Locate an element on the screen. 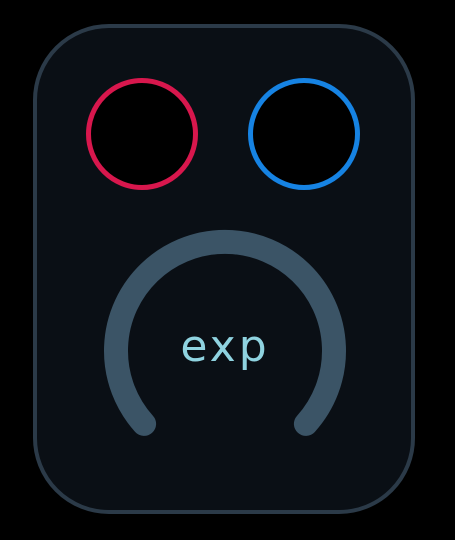 Image resolution: width=455 pixels, height=540 pixels. input-port is located at coordinates (142, 134).